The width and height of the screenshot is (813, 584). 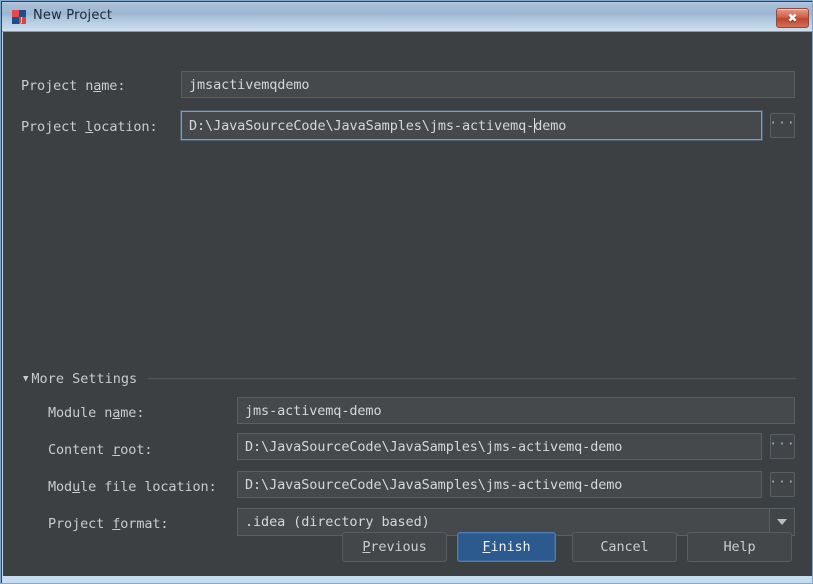 I want to click on more-settings-separator, so click(x=472, y=379).